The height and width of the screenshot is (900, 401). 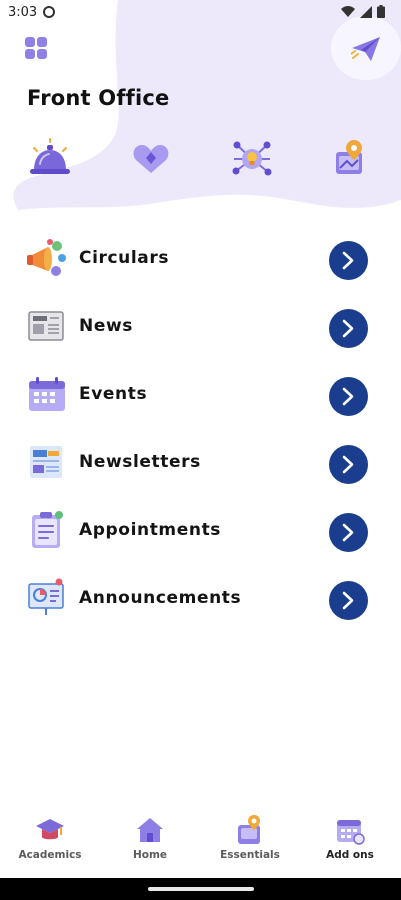 What do you see at coordinates (50, 844) in the screenshot?
I see `nav-item-academics: Academics` at bounding box center [50, 844].